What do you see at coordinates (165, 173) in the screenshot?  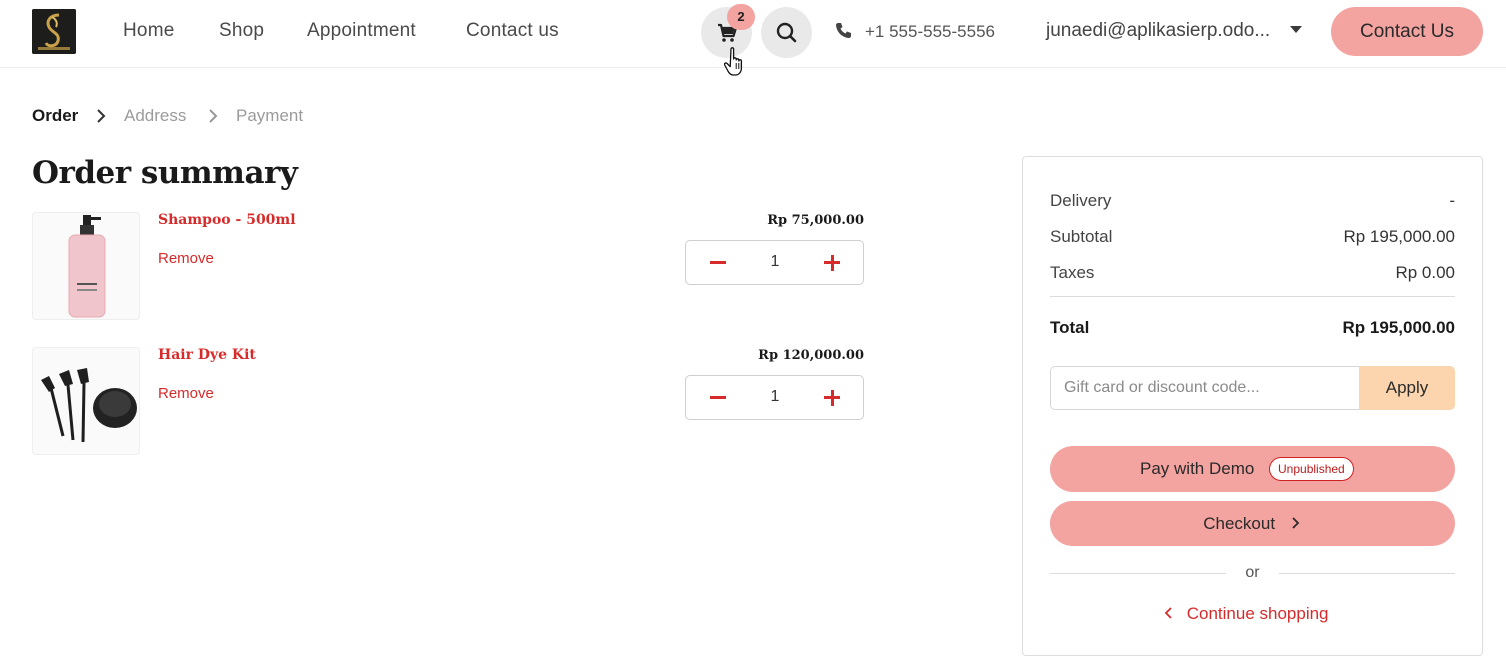 I see `page-title: Order summary` at bounding box center [165, 173].